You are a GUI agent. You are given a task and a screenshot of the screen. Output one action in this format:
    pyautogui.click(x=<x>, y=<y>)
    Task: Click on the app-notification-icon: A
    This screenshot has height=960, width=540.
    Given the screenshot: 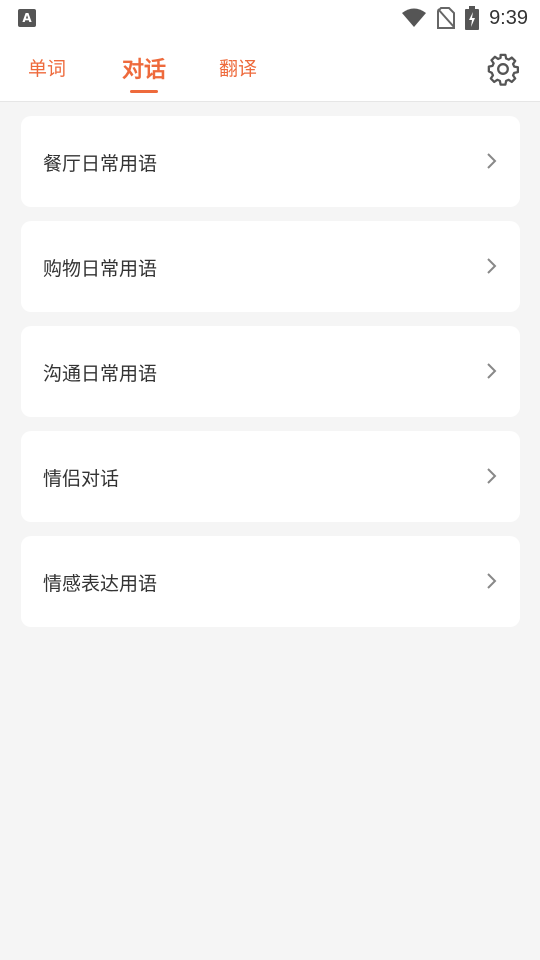 What is the action you would take?
    pyautogui.click(x=27, y=18)
    